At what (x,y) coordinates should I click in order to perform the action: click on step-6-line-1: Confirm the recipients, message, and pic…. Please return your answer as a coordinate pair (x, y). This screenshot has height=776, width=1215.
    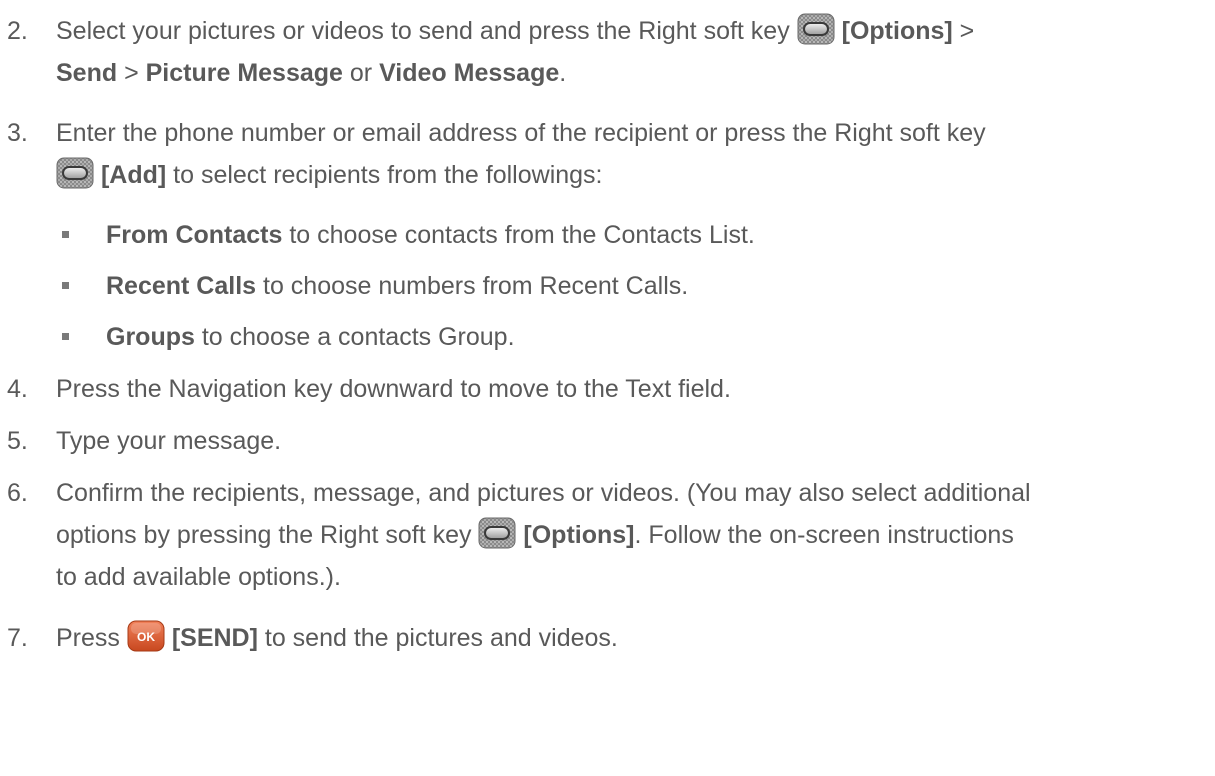
    Looking at the image, I should click on (543, 493).